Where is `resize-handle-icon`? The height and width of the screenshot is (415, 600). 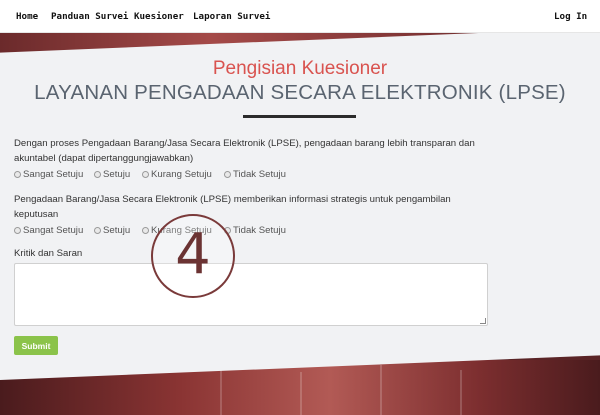 resize-handle-icon is located at coordinates (483, 321).